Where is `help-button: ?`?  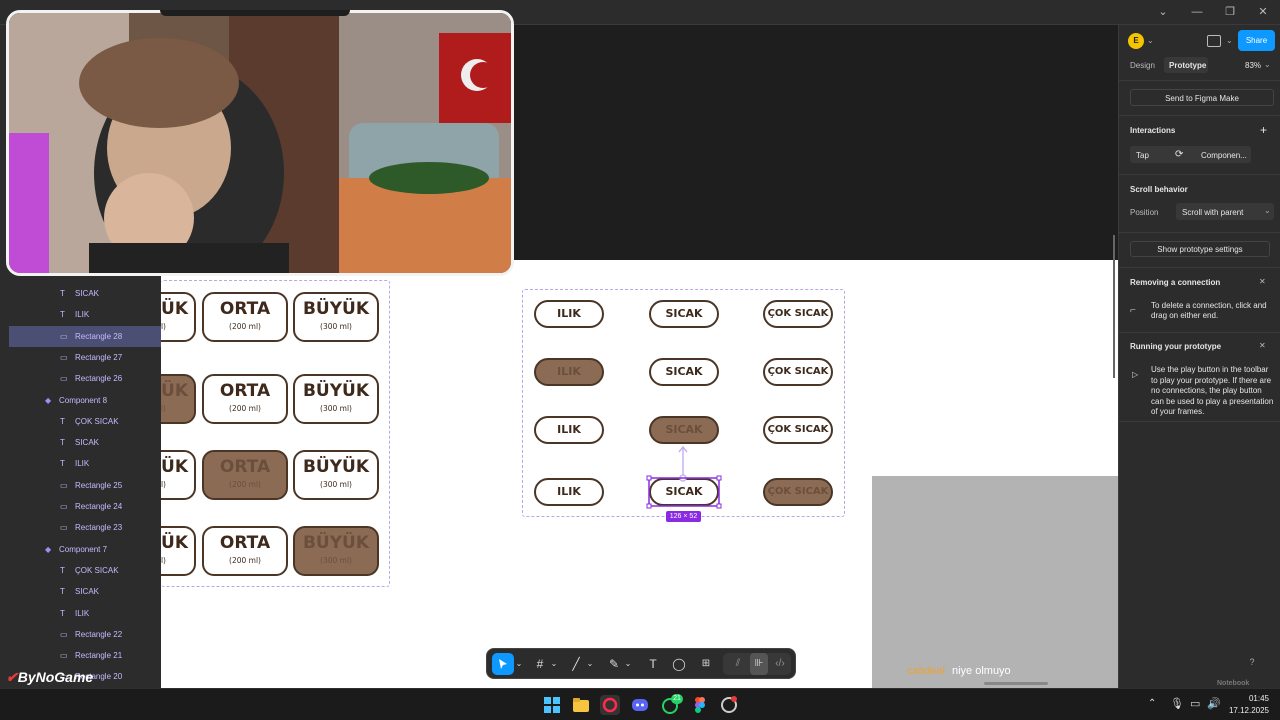
help-button: ? is located at coordinates (1252, 662).